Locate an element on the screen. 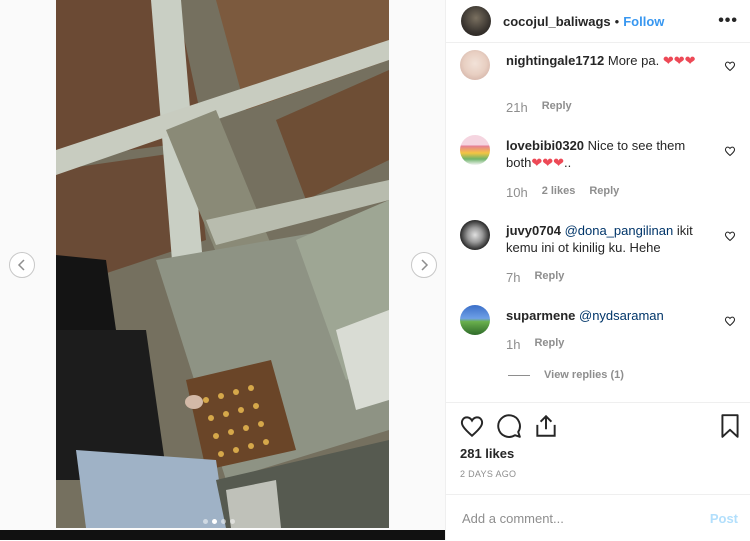 Image resolution: width=750 pixels, height=541 pixels. post-date: 2 DAYS AGO is located at coordinates (488, 474).